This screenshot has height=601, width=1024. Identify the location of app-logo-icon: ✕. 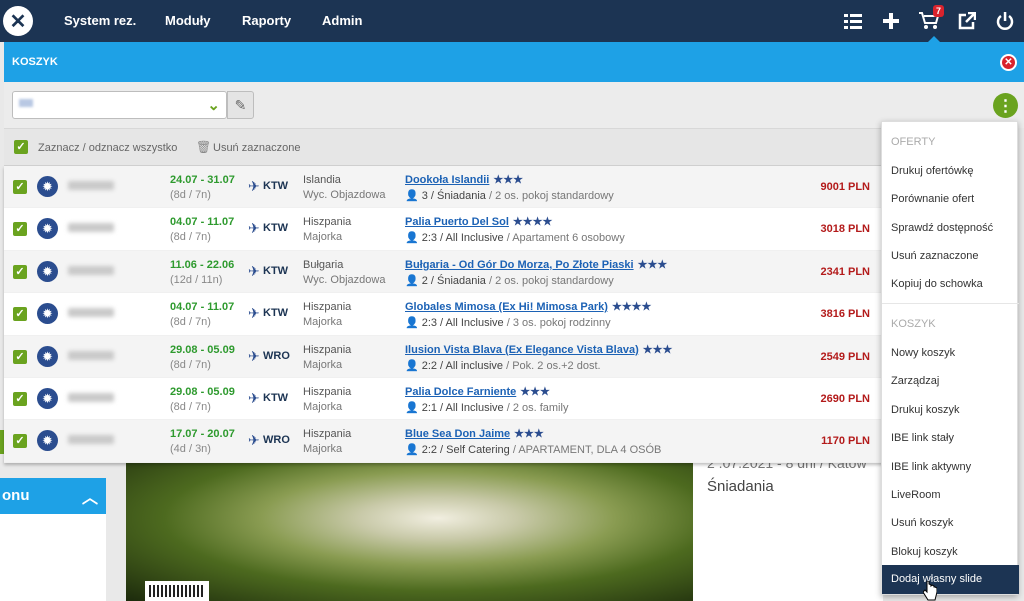
(18, 21).